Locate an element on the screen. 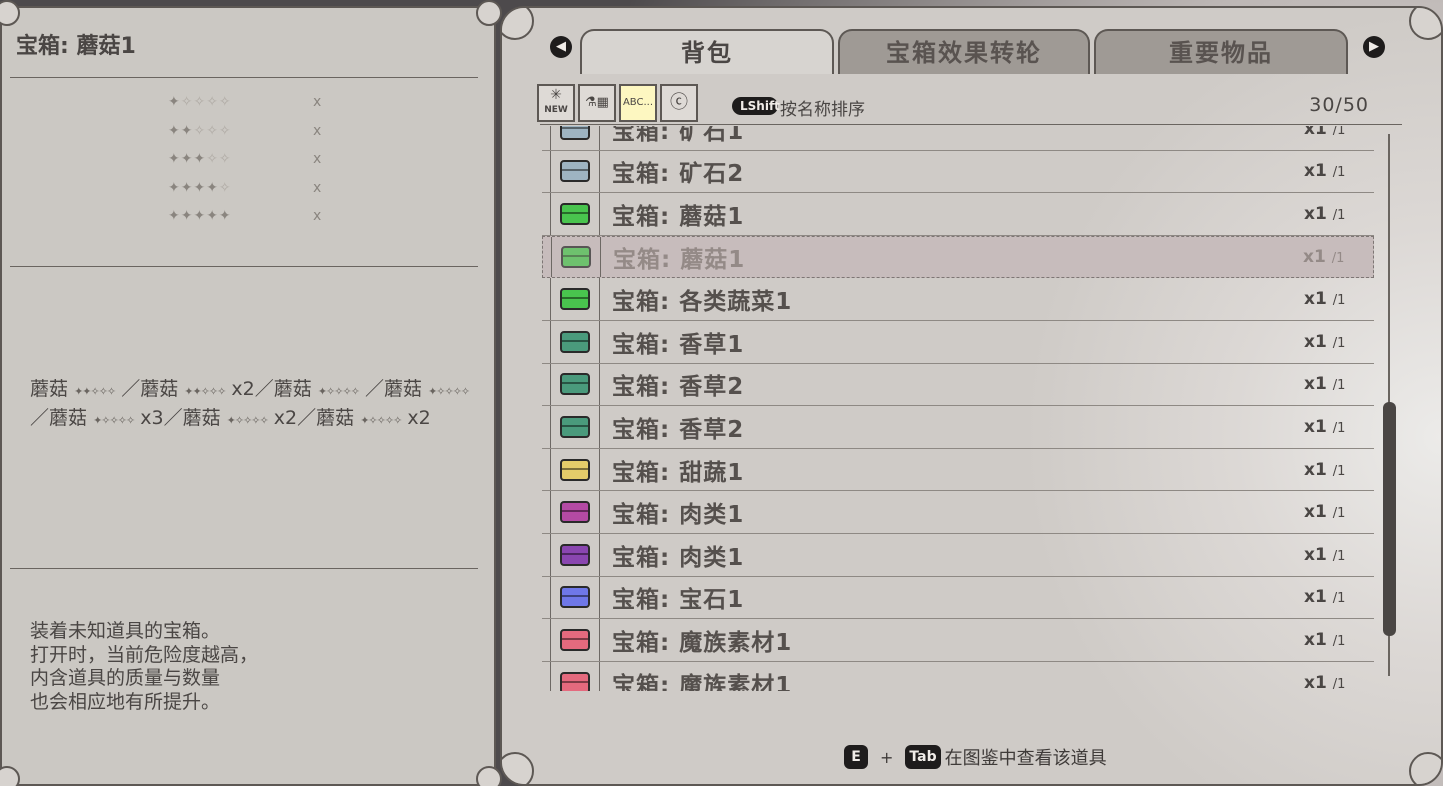  tab-key-items: 重要物品 is located at coordinates (1221, 51).